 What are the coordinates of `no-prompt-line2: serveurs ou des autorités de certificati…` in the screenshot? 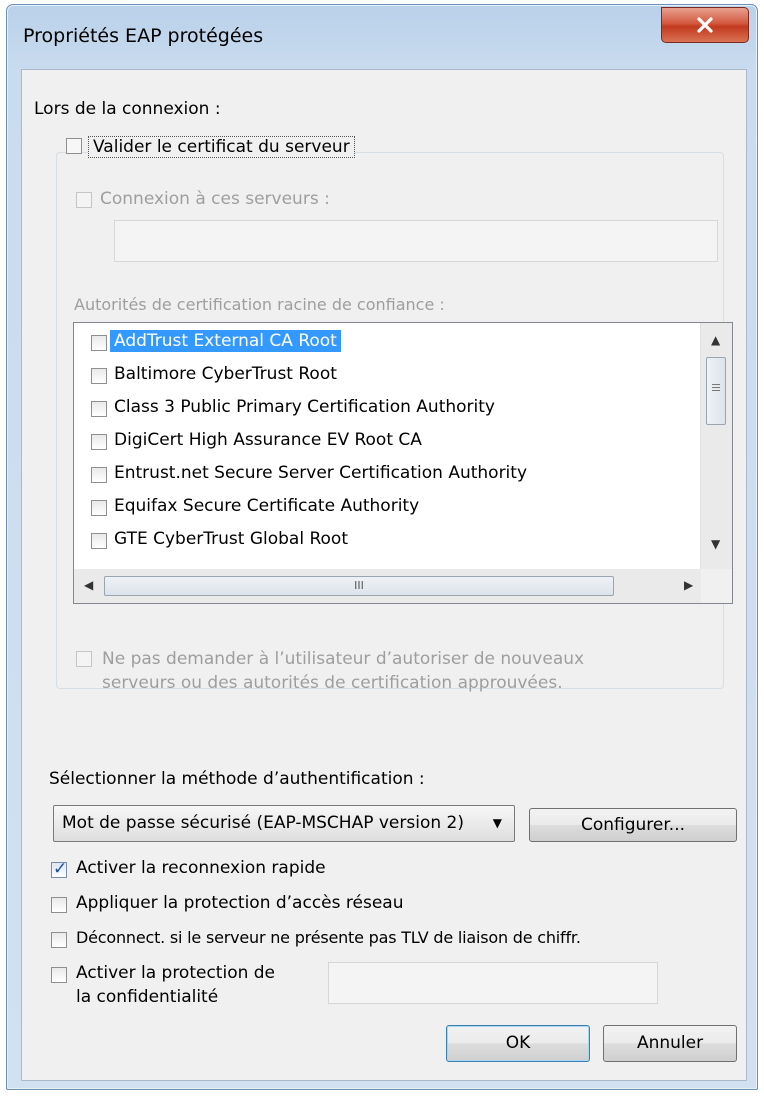 It's located at (332, 683).